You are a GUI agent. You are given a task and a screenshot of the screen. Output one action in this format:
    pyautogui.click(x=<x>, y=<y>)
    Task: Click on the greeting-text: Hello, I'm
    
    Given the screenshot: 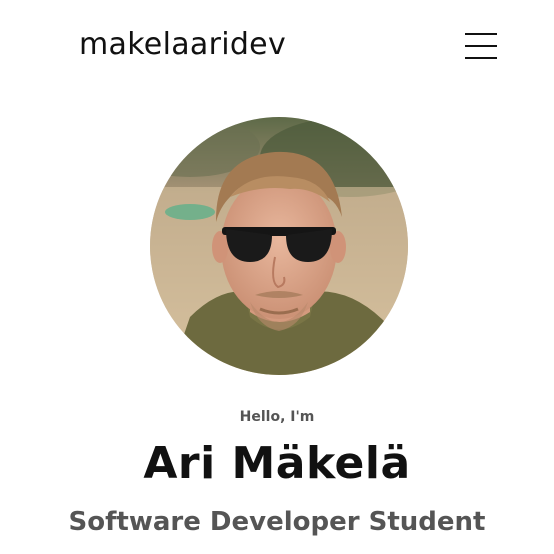 What is the action you would take?
    pyautogui.click(x=277, y=417)
    